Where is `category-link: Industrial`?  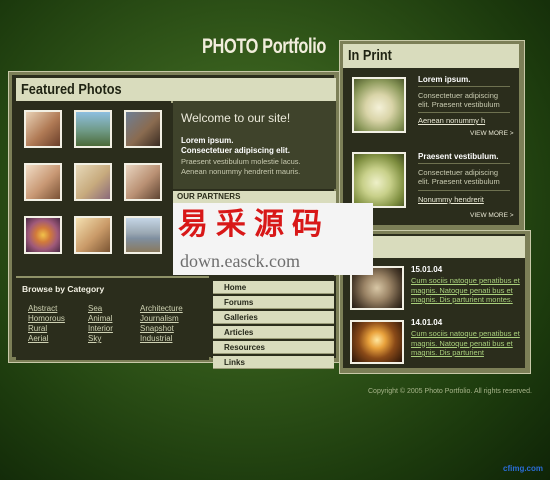
category-link: Industrial is located at coordinates (156, 339).